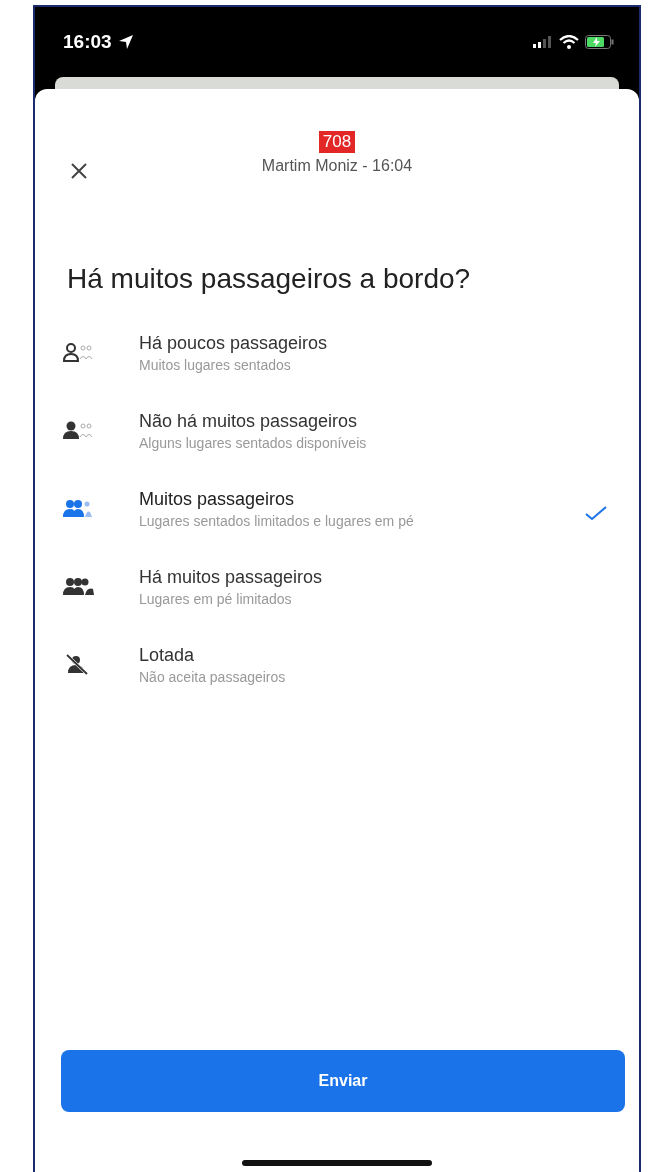 This screenshot has height=1172, width=663. What do you see at coordinates (215, 365) in the screenshot?
I see `option-description: Muitos lugares sentados` at bounding box center [215, 365].